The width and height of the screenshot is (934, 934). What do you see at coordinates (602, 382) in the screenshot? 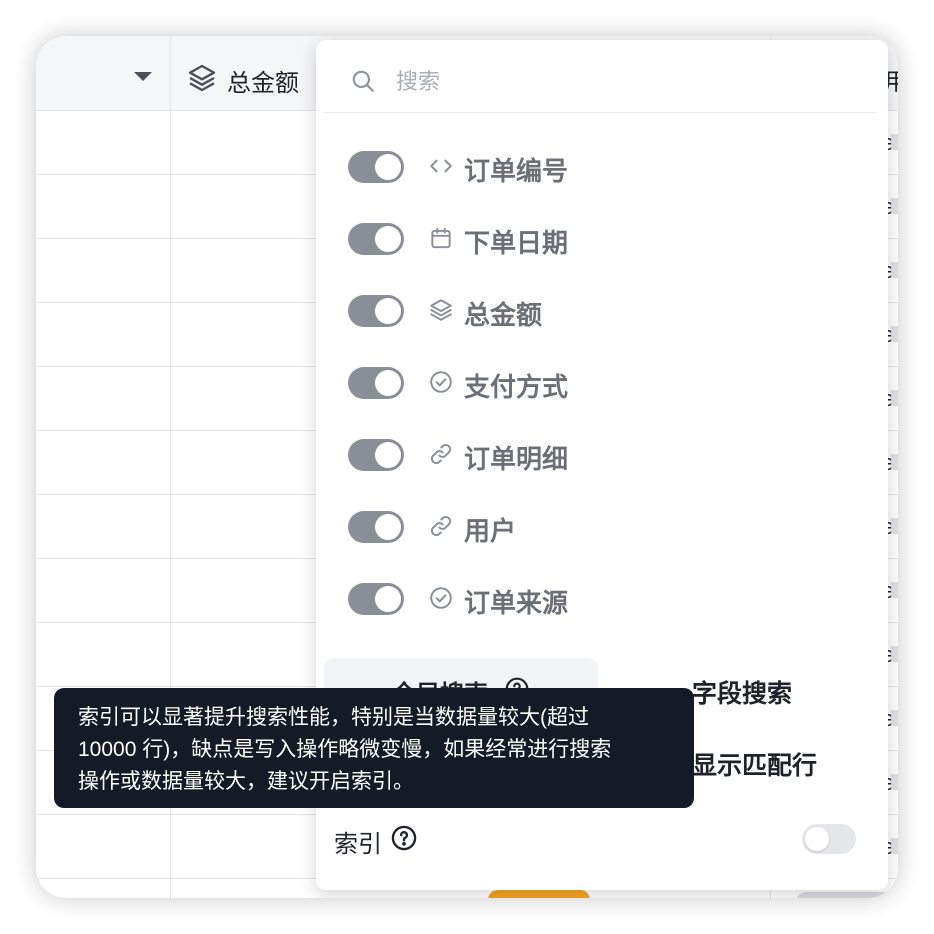
I see `field-item: 支付方式` at bounding box center [602, 382].